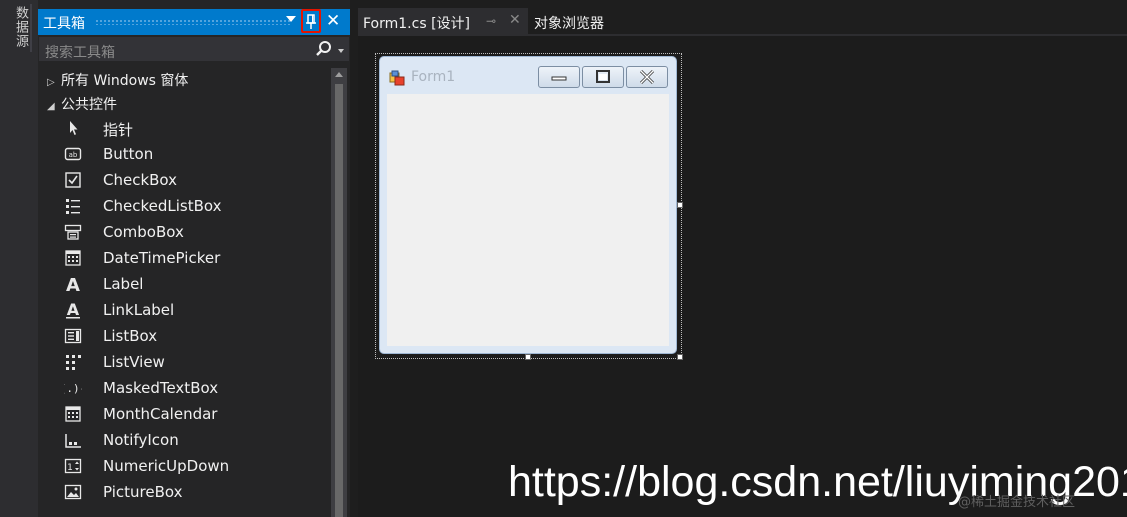 This screenshot has width=1127, height=517. I want to click on monthcalendar-icon, so click(73, 414).